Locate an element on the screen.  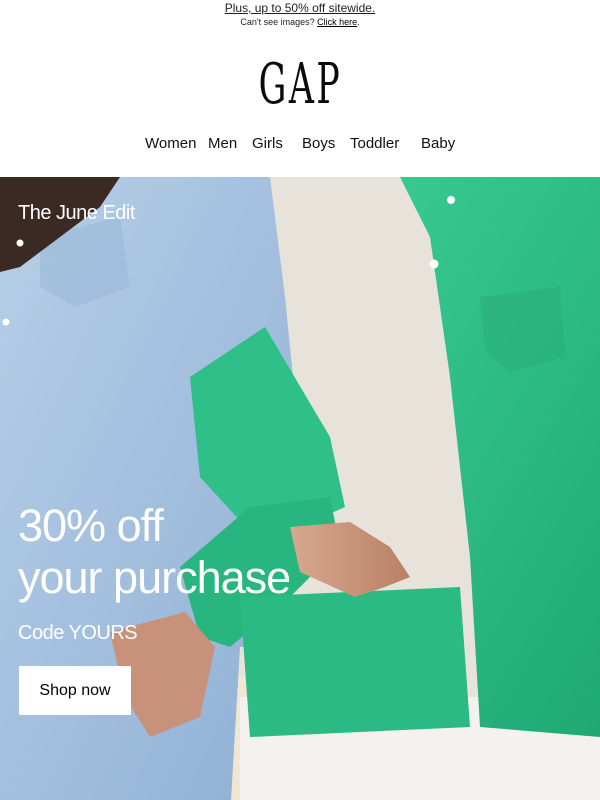
nav-item-toddler: Toddler is located at coordinates (374, 144).